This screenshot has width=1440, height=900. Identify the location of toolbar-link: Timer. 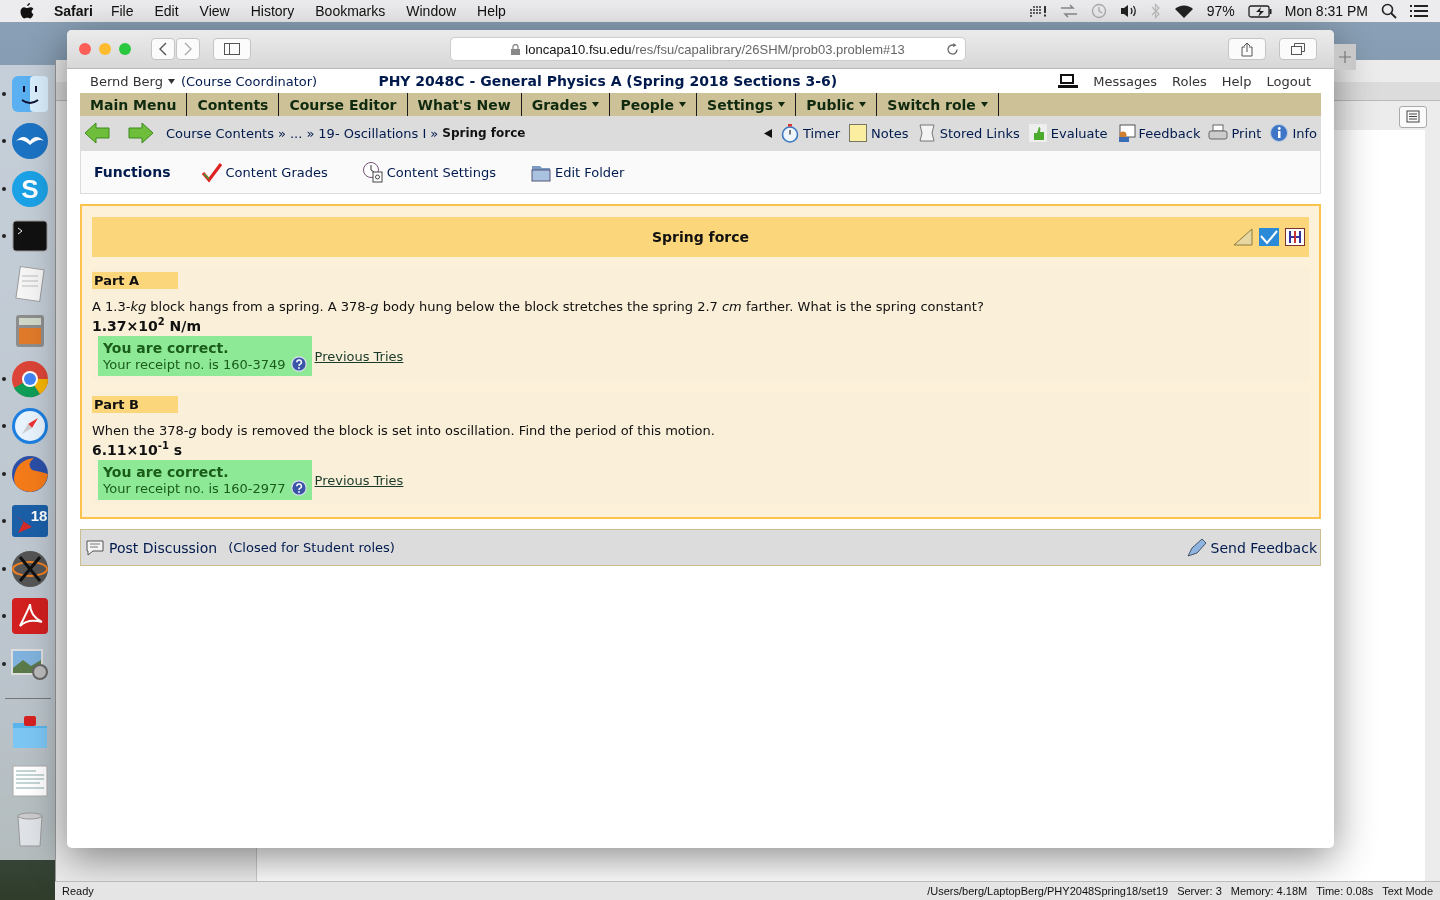
(810, 133).